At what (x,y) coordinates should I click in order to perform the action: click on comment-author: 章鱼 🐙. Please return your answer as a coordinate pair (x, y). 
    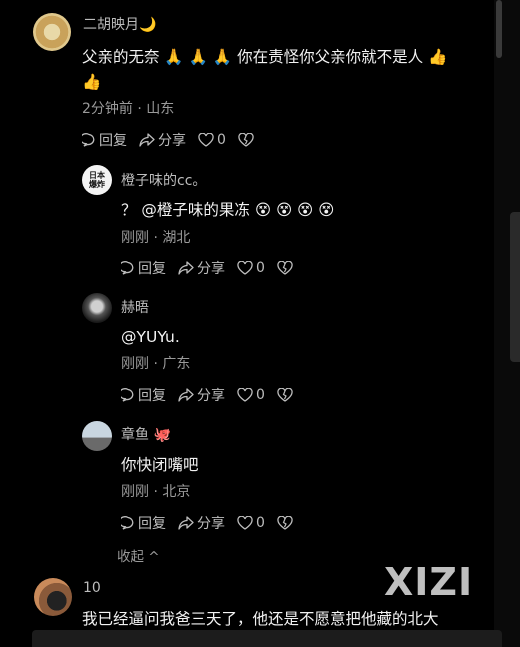
    Looking at the image, I should click on (146, 434).